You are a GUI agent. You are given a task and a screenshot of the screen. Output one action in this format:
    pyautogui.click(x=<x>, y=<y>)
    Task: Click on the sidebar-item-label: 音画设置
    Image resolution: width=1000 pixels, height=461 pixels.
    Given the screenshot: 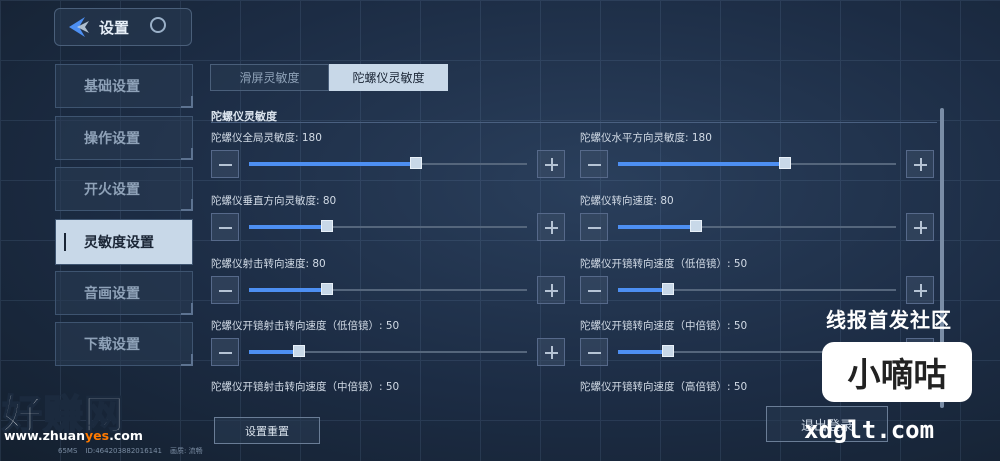 What is the action you would take?
    pyautogui.click(x=112, y=293)
    